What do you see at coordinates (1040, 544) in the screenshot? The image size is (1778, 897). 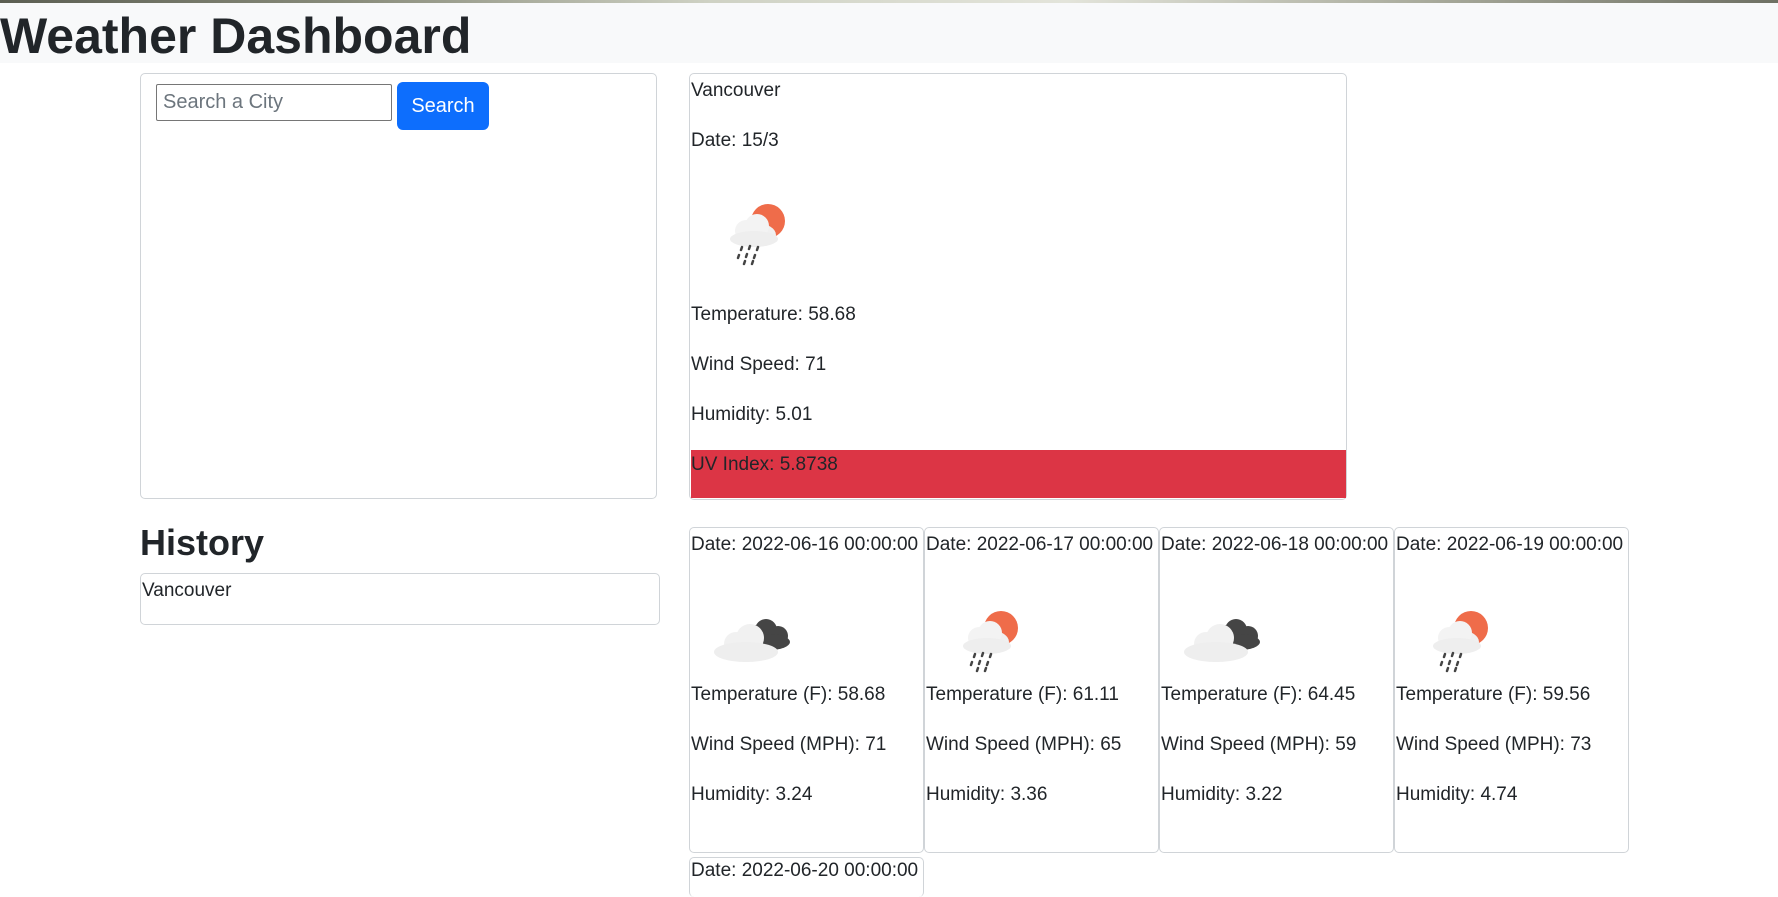 I see `forecast-date: Date: 2022-06-17 00:00:00` at bounding box center [1040, 544].